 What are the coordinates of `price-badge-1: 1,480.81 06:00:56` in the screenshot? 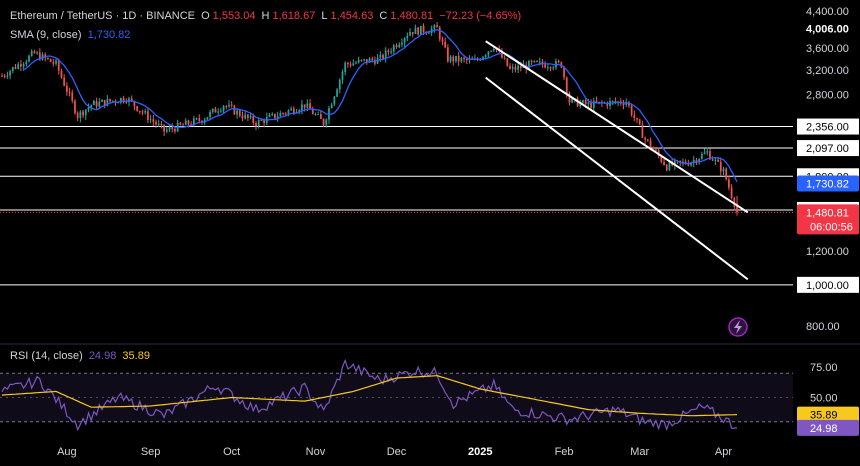 It's located at (828, 219).